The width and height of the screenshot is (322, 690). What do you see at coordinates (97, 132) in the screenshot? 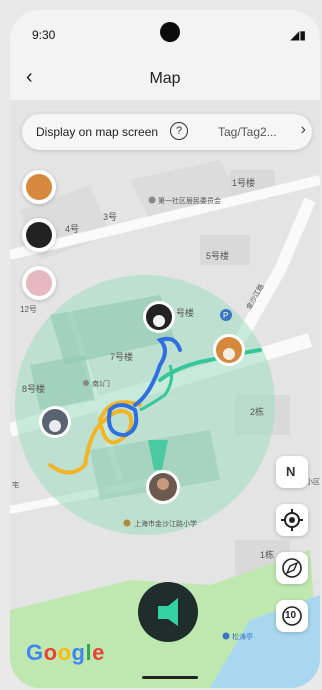
I see `display-label: Display on map screen` at bounding box center [97, 132].